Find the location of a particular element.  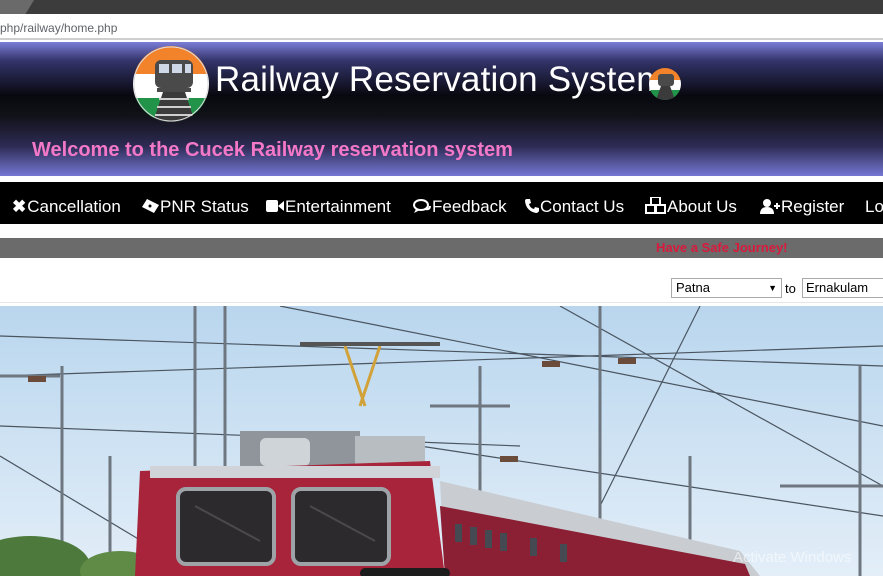

browser-tab is located at coordinates (17, 7).